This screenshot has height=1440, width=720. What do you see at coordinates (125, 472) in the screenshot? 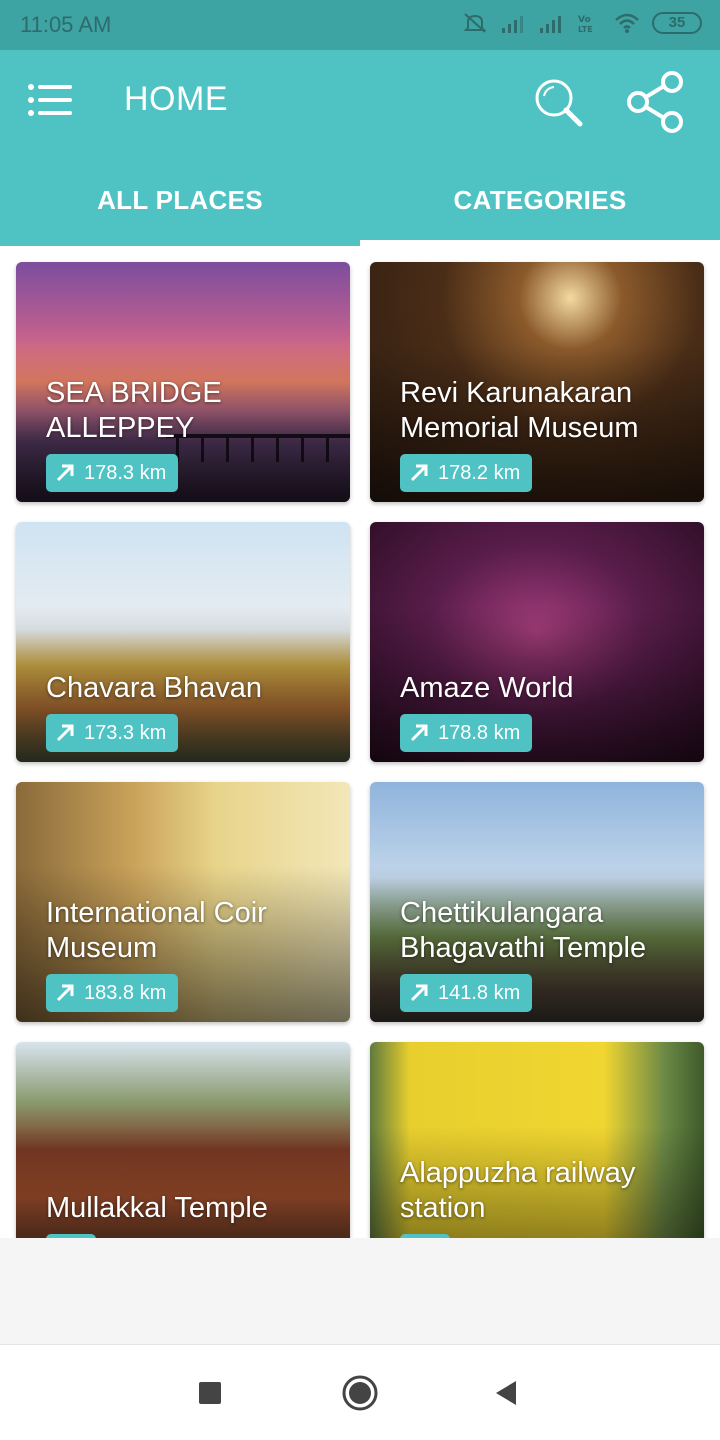
I see `distance-value: 178.3 km` at bounding box center [125, 472].